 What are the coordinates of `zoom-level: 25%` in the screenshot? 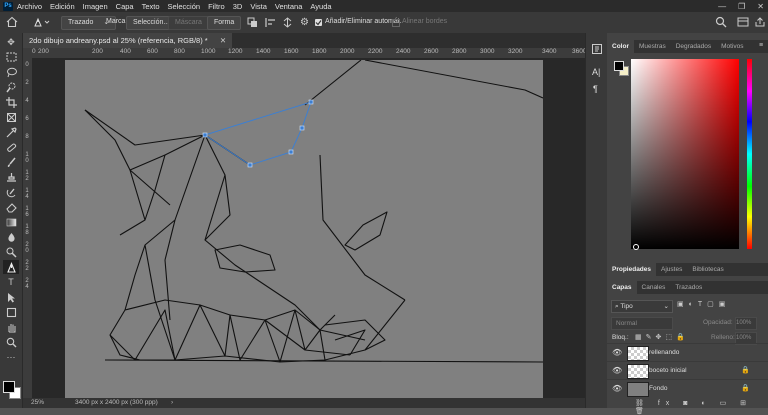 It's located at (37, 403).